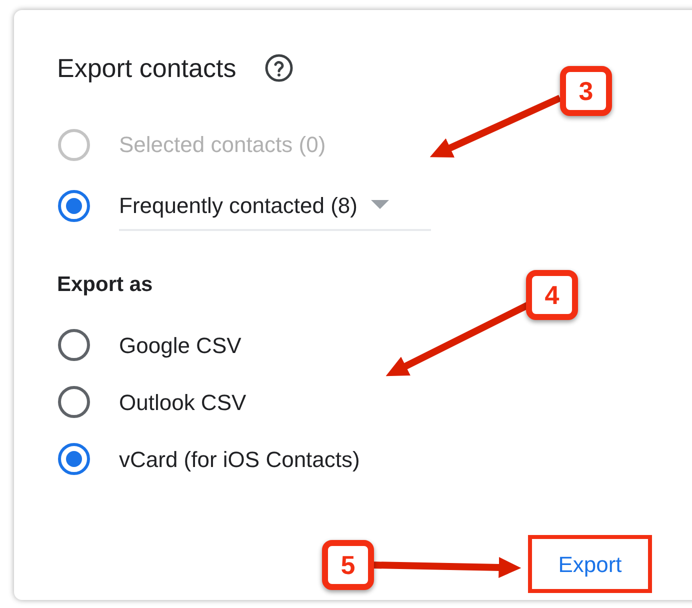 The height and width of the screenshot is (608, 692). What do you see at coordinates (279, 68) in the screenshot?
I see `help-icon` at bounding box center [279, 68].